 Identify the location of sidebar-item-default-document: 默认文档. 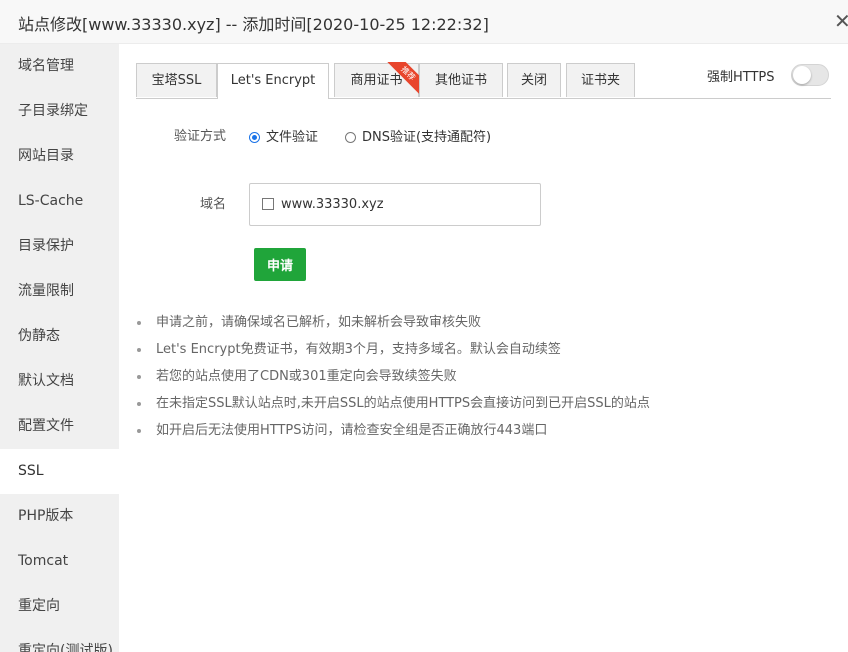
(59, 381).